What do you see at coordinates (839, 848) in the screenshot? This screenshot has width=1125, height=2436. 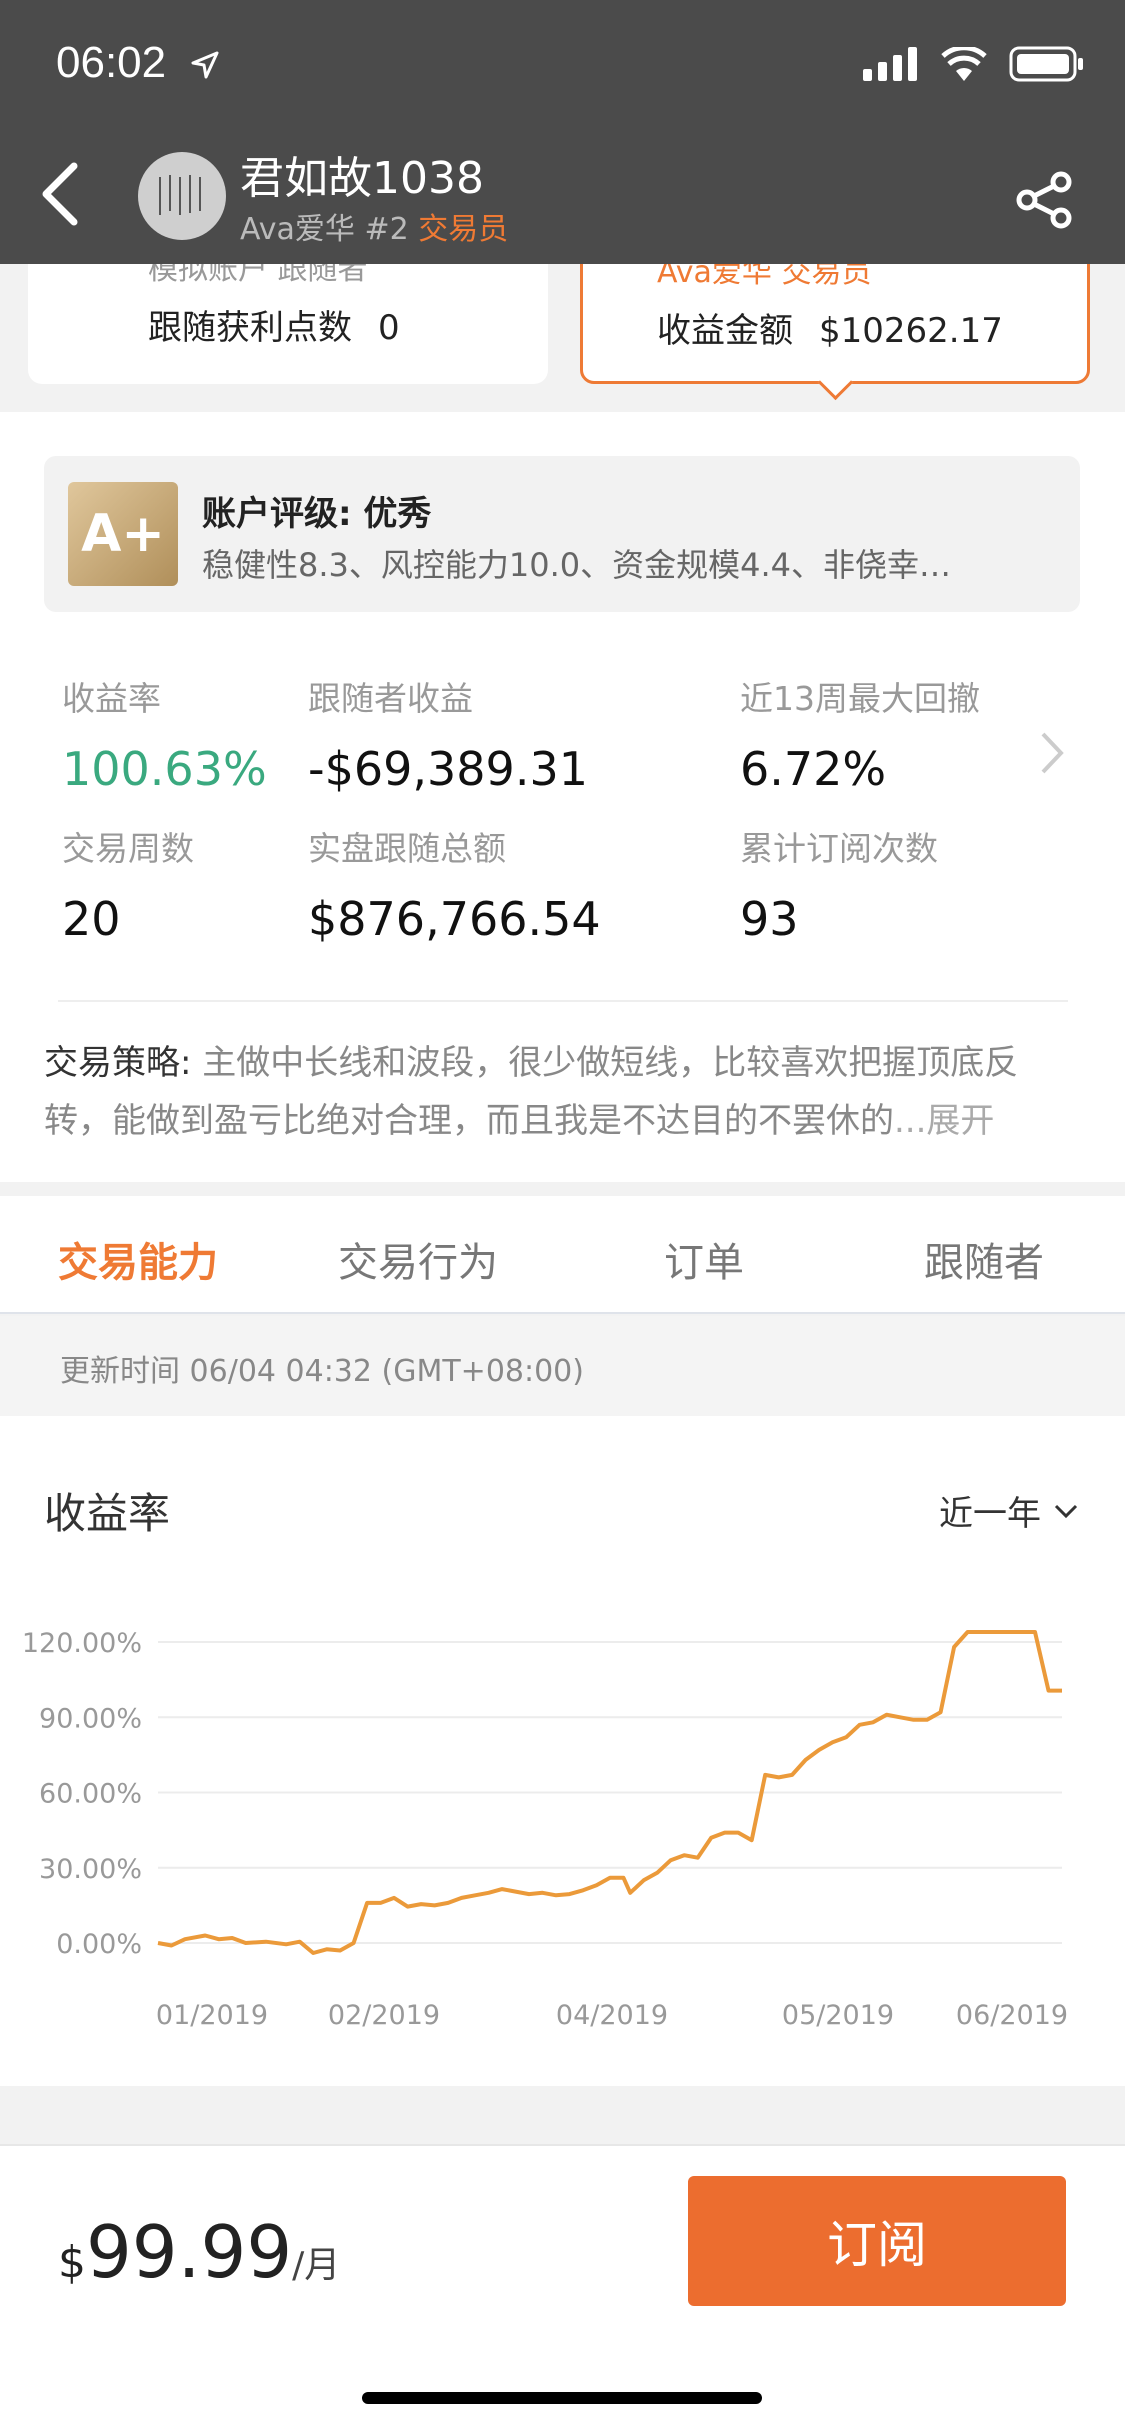 I see `stat-label: 累计订阅次数` at bounding box center [839, 848].